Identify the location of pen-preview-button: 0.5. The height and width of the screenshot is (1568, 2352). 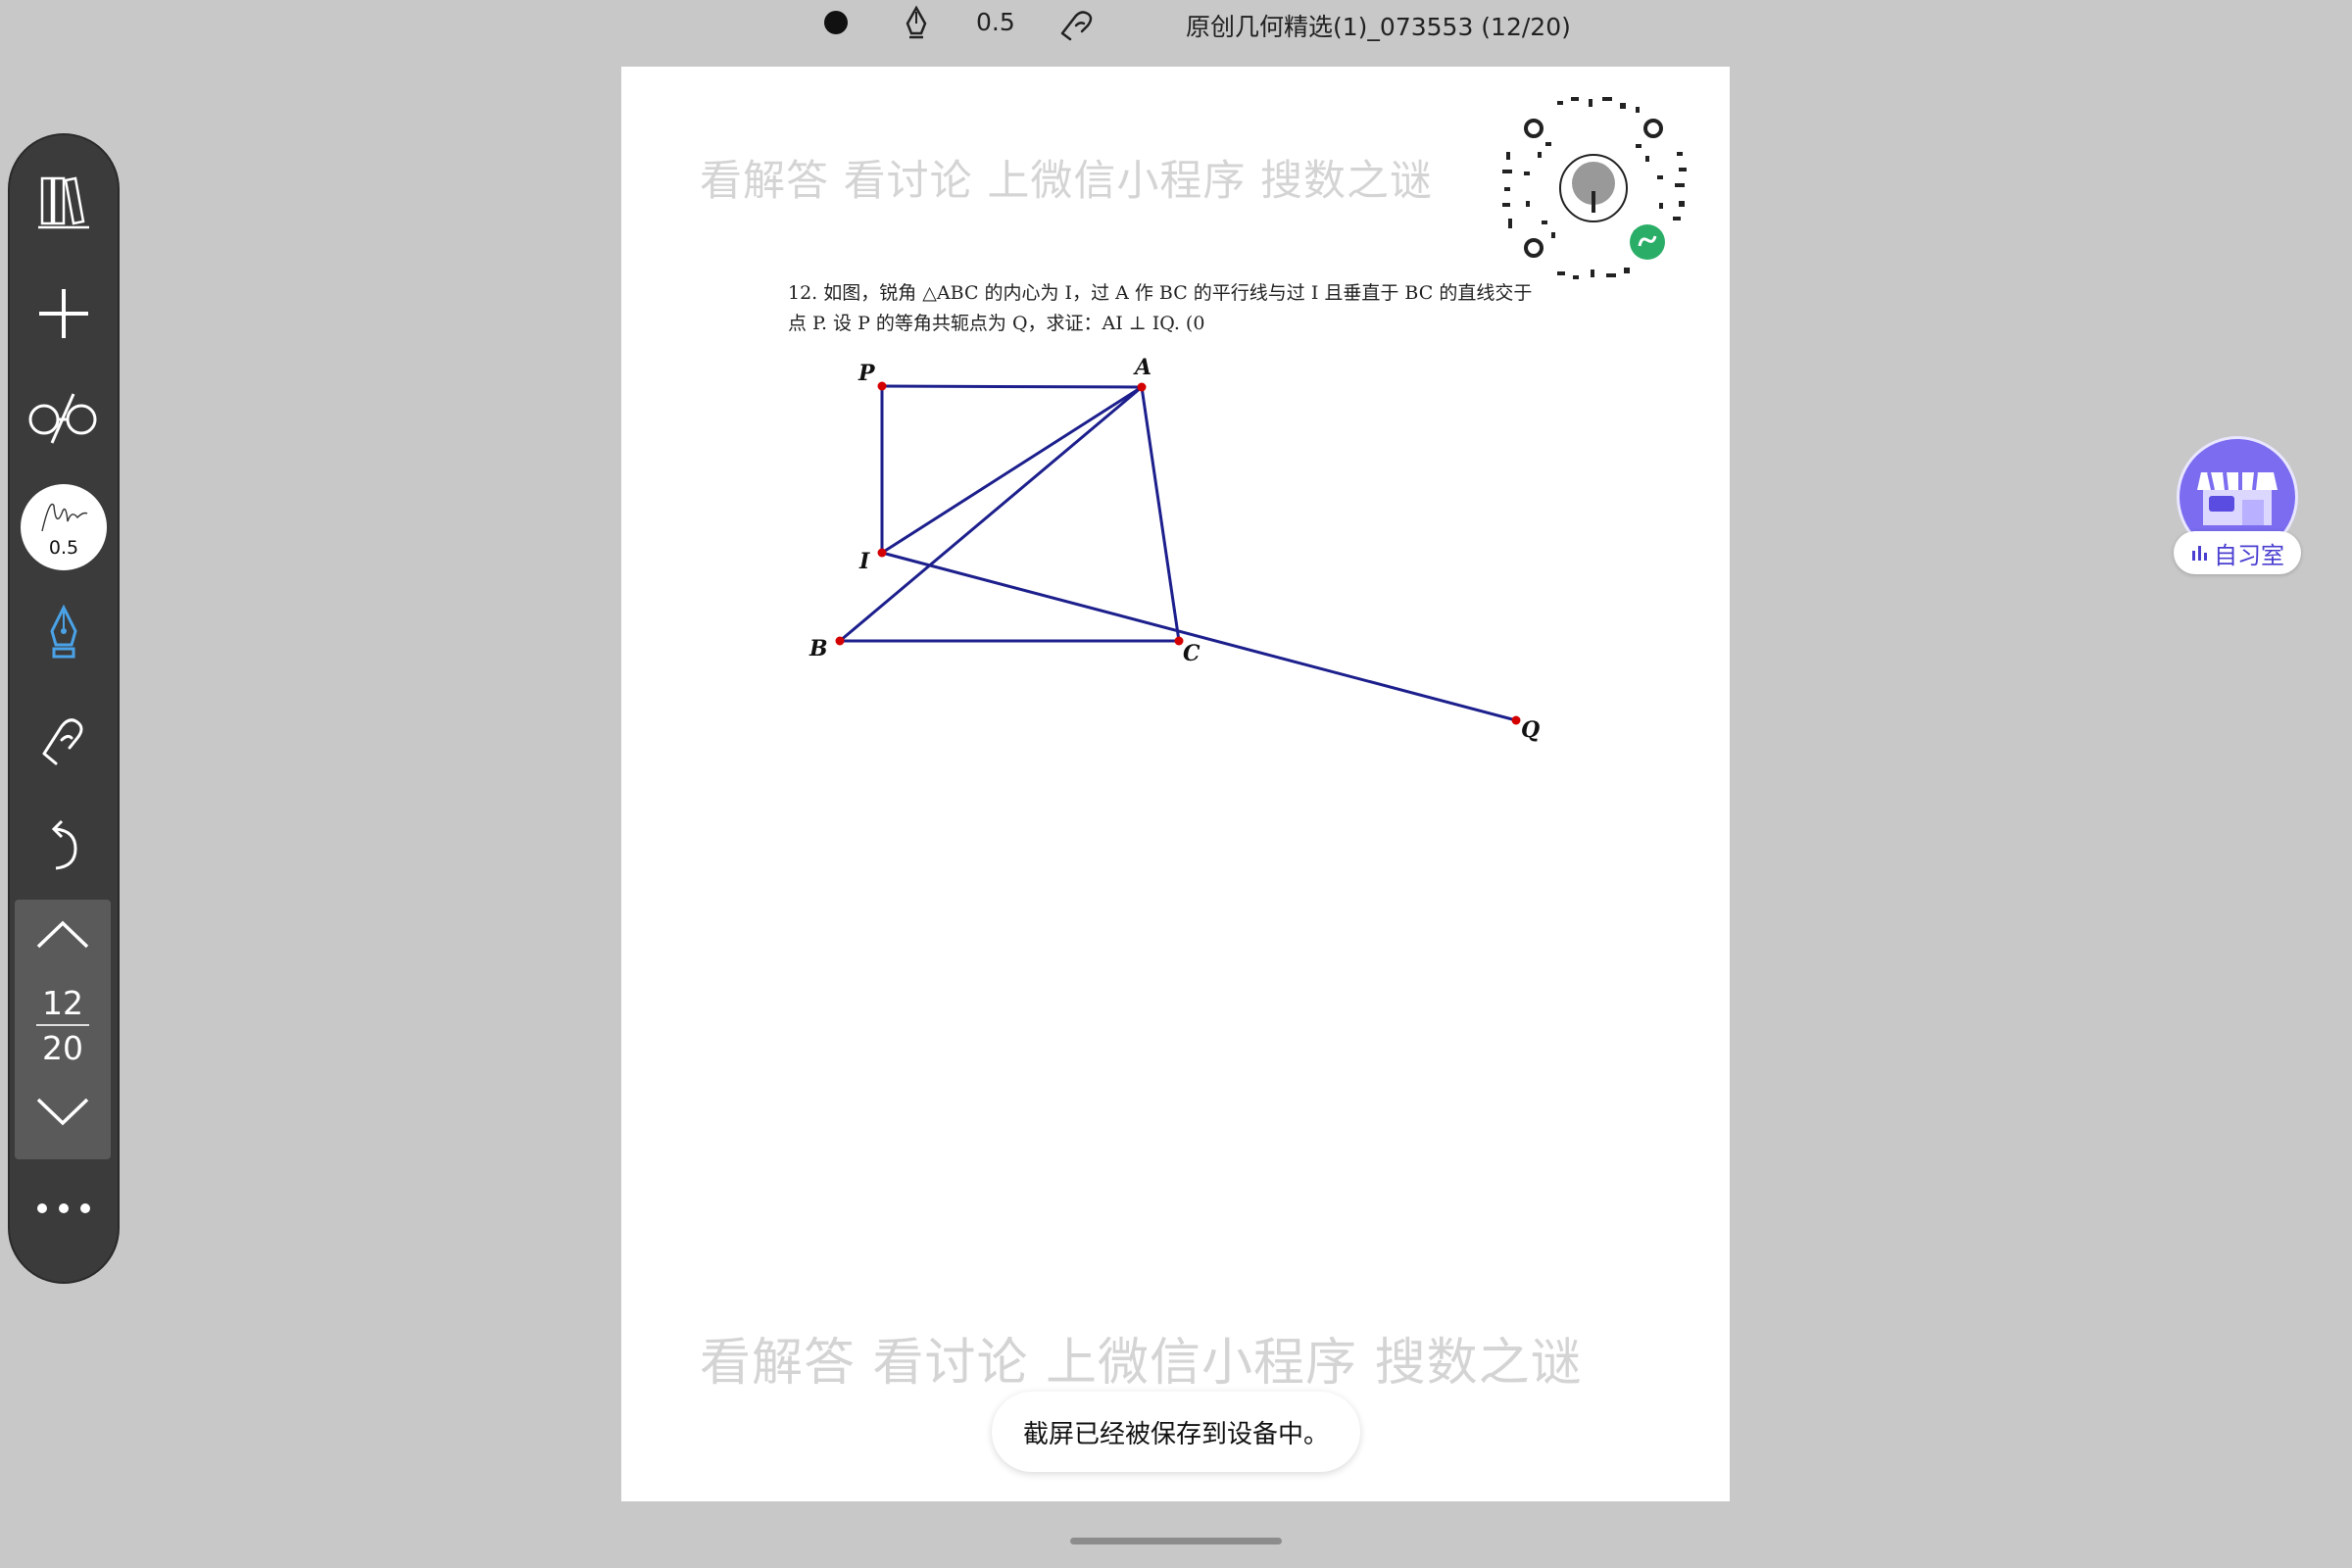
(64, 527).